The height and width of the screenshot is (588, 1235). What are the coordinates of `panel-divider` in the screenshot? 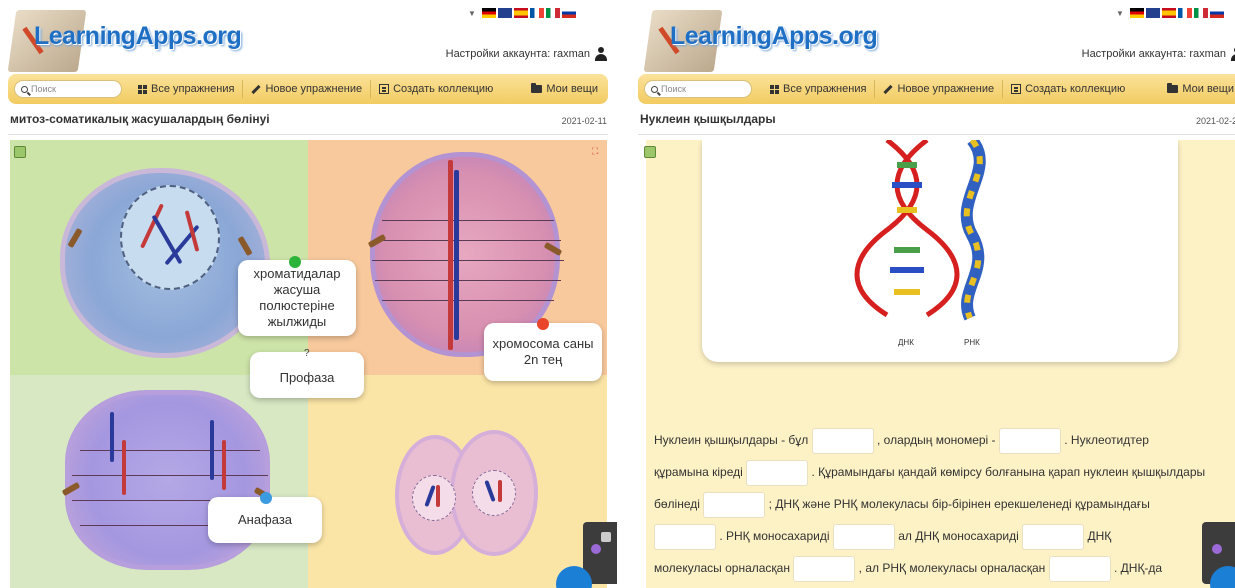 It's located at (626, 294).